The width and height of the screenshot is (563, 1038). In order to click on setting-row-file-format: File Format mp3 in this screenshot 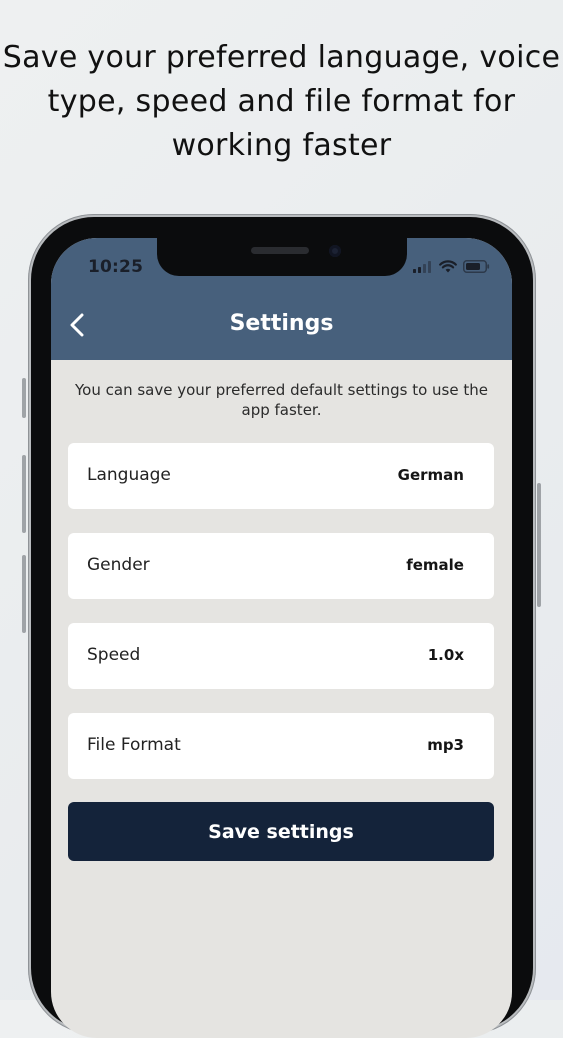, I will do `click(281, 746)`.